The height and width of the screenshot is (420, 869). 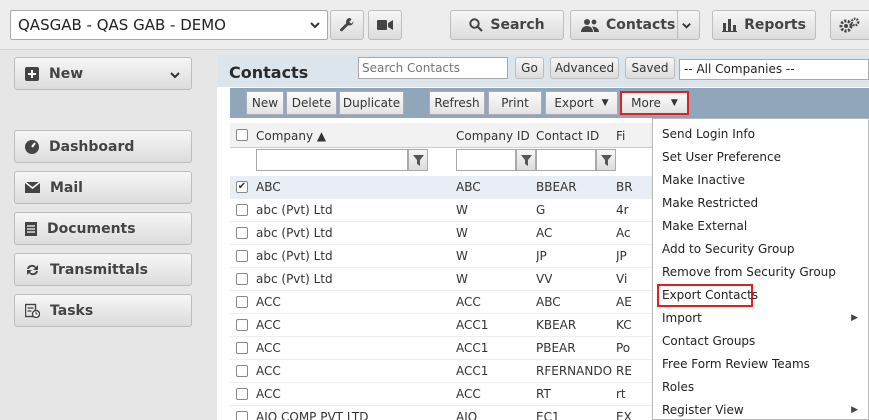 What do you see at coordinates (311, 103) in the screenshot?
I see `delete-button: Delete` at bounding box center [311, 103].